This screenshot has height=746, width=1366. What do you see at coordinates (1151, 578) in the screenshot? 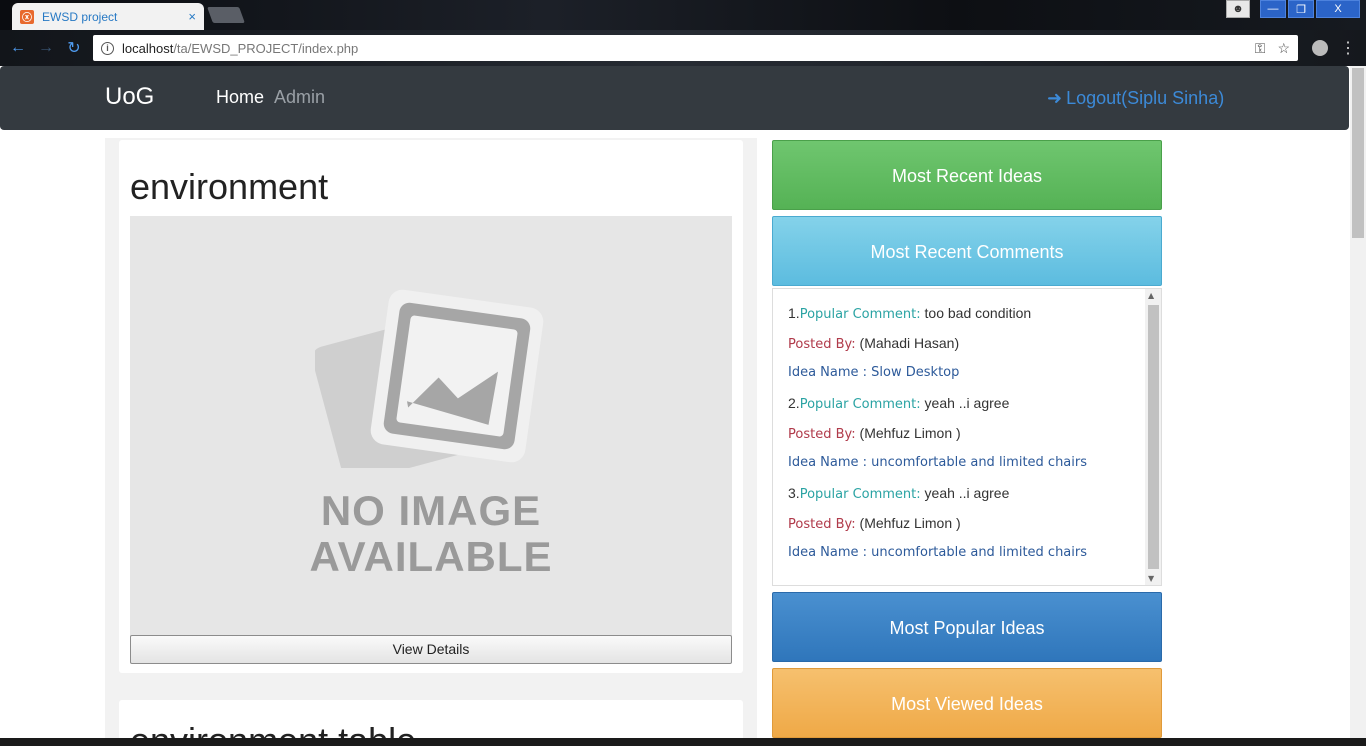
I see `scroll-down-icon: ▼` at bounding box center [1151, 578].